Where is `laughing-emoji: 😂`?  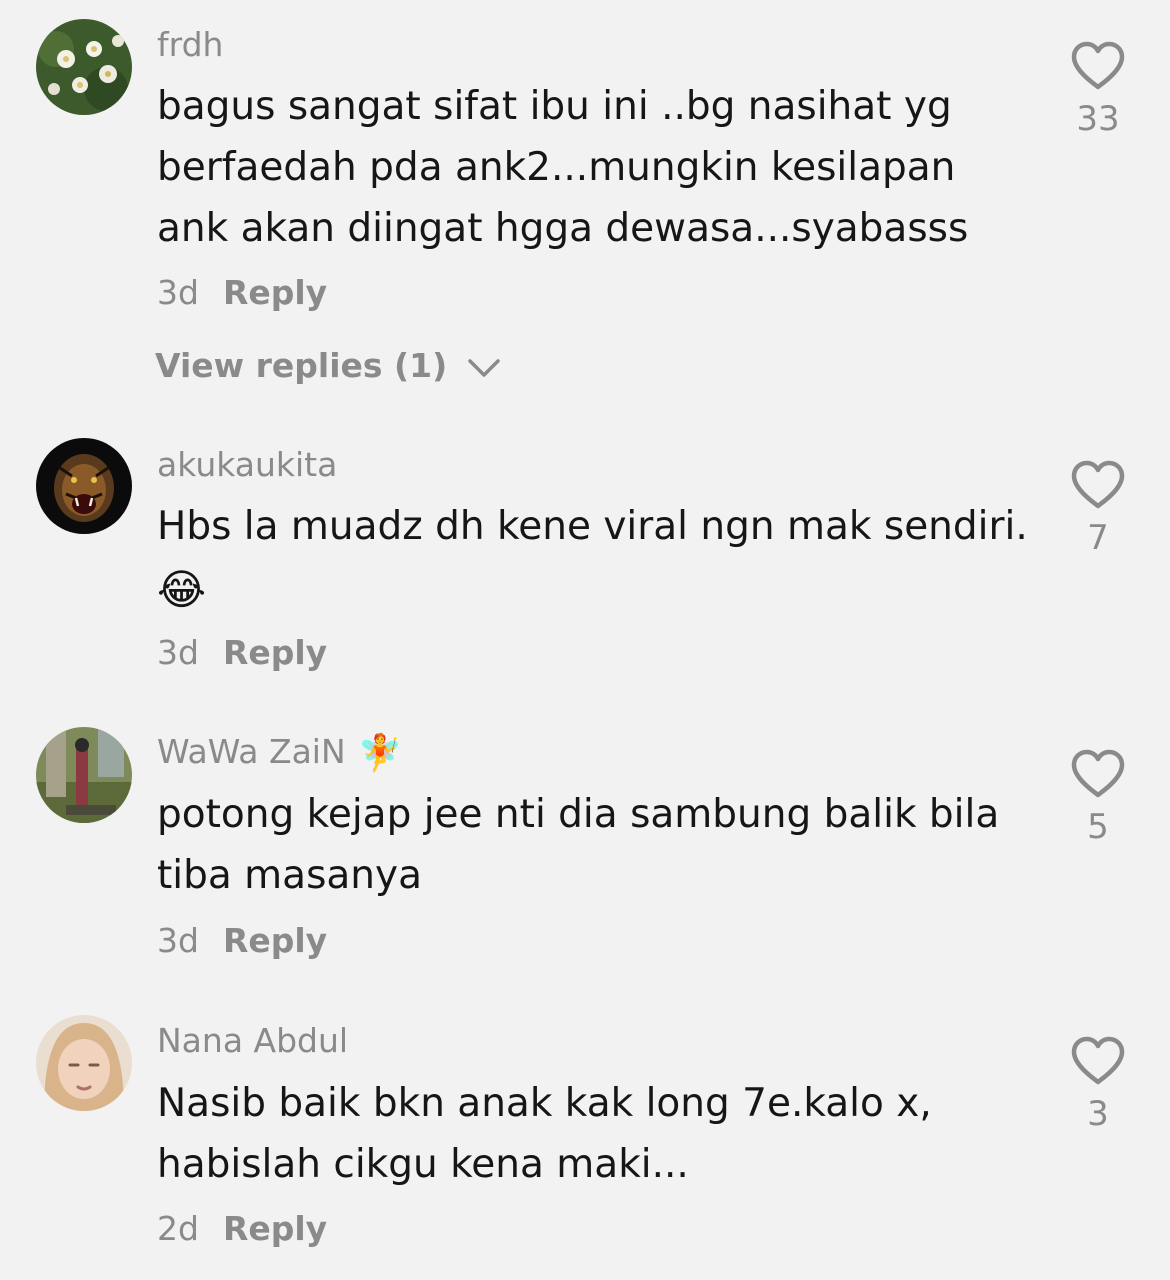
laughing-emoji: 😂 is located at coordinates (182, 589).